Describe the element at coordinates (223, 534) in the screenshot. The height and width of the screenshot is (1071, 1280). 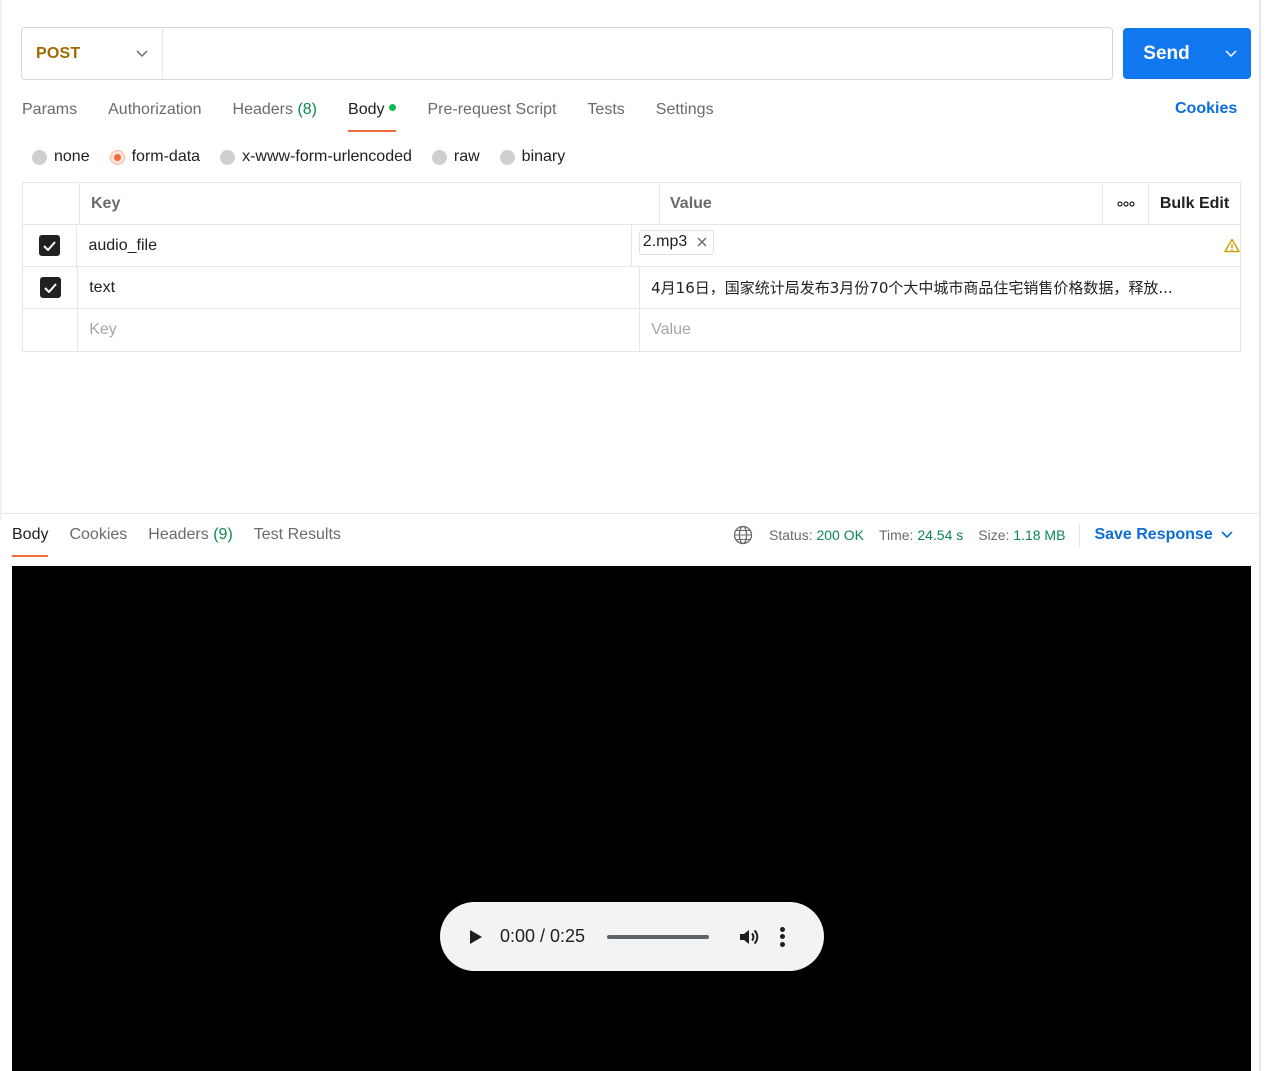
I see `headers-count: (9)` at that location.